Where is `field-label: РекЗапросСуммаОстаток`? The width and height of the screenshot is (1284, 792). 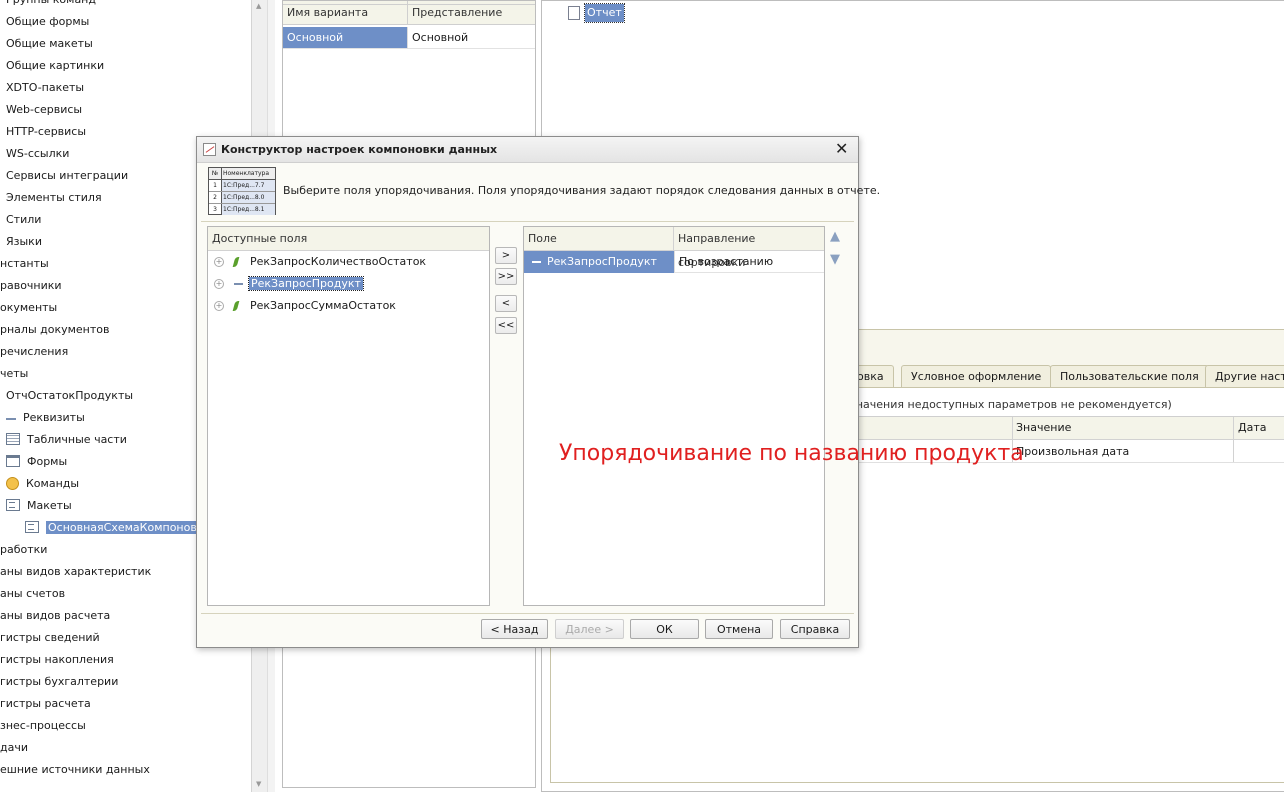 field-label: РекЗапросСуммаОстаток is located at coordinates (323, 305).